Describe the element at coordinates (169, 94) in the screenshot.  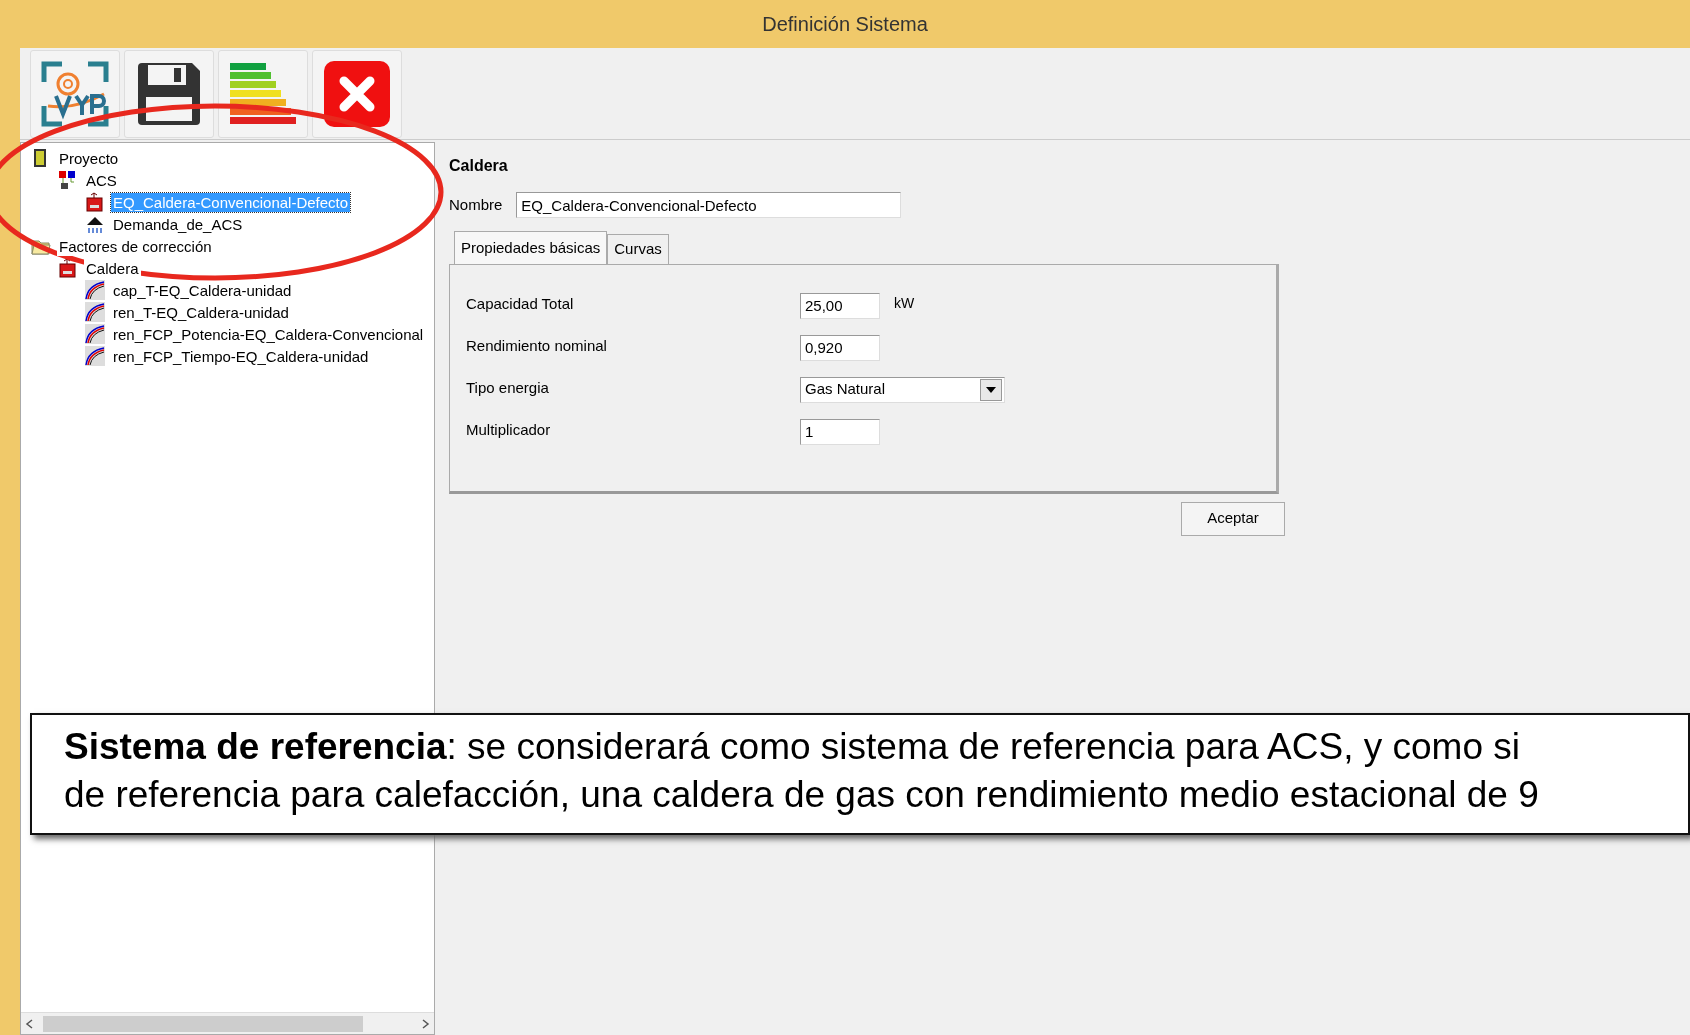
I see `save-button` at that location.